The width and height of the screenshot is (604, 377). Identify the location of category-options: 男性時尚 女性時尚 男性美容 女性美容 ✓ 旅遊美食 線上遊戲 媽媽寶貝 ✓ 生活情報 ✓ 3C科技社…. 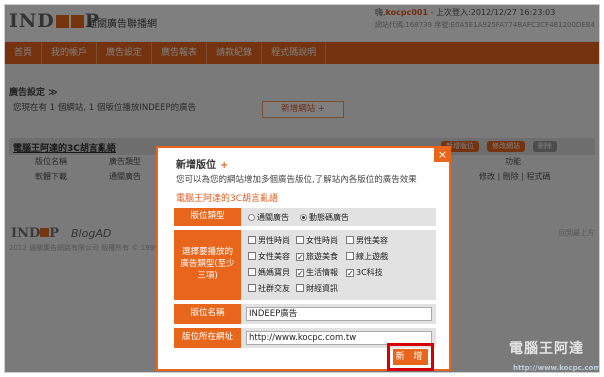
(338, 265).